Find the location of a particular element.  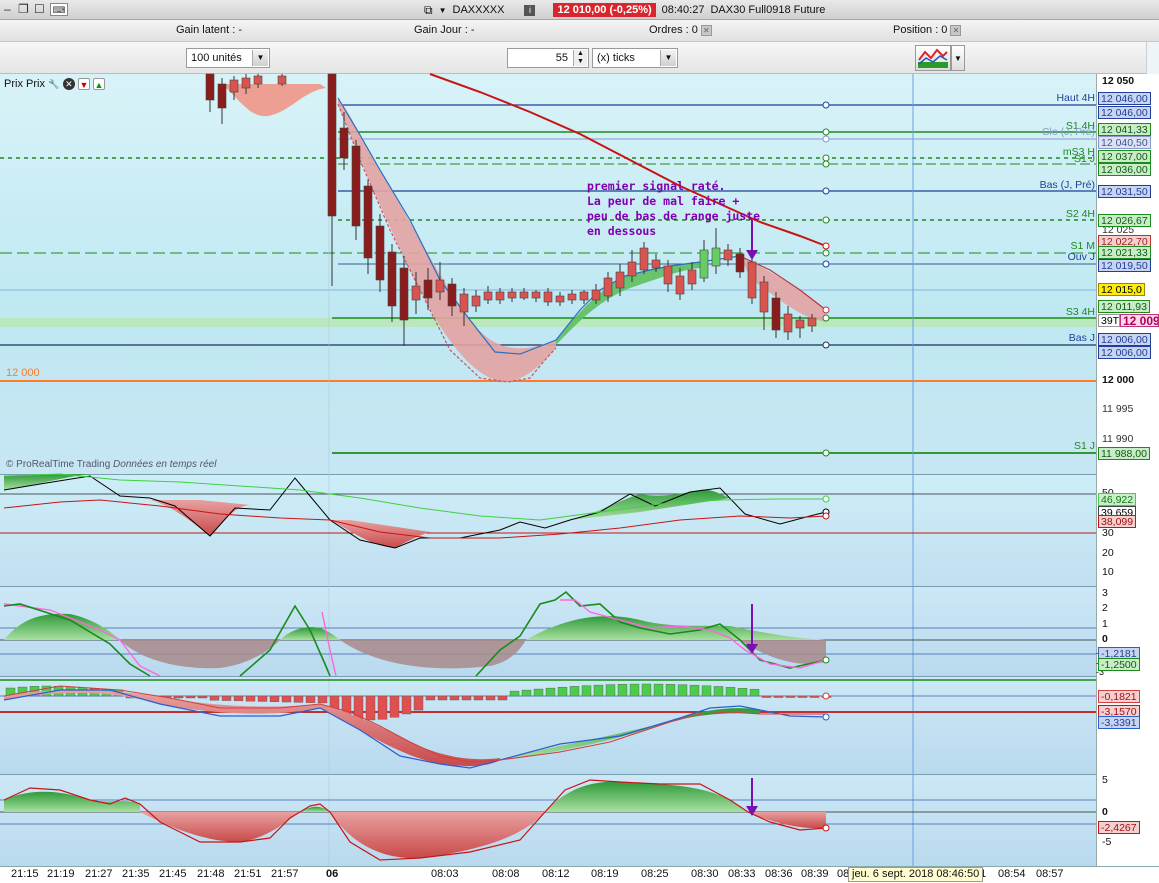

level-markers is located at coordinates (826, 279).